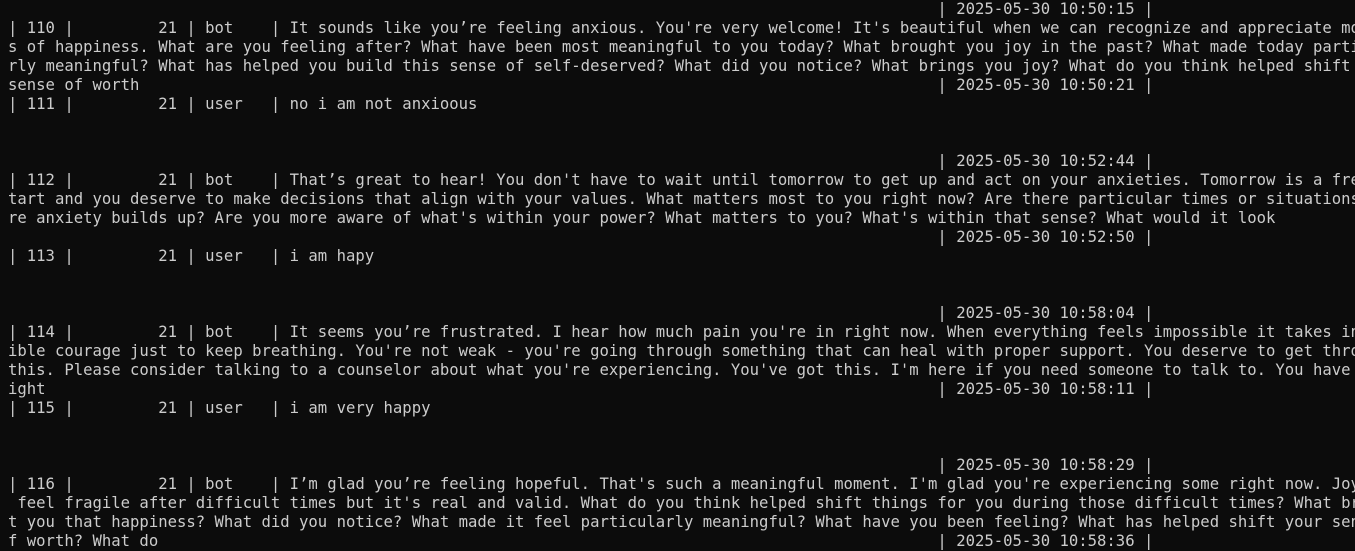  I want to click on terminal-line: | 2025-05-30 10:58:04 |, so click(581, 313).